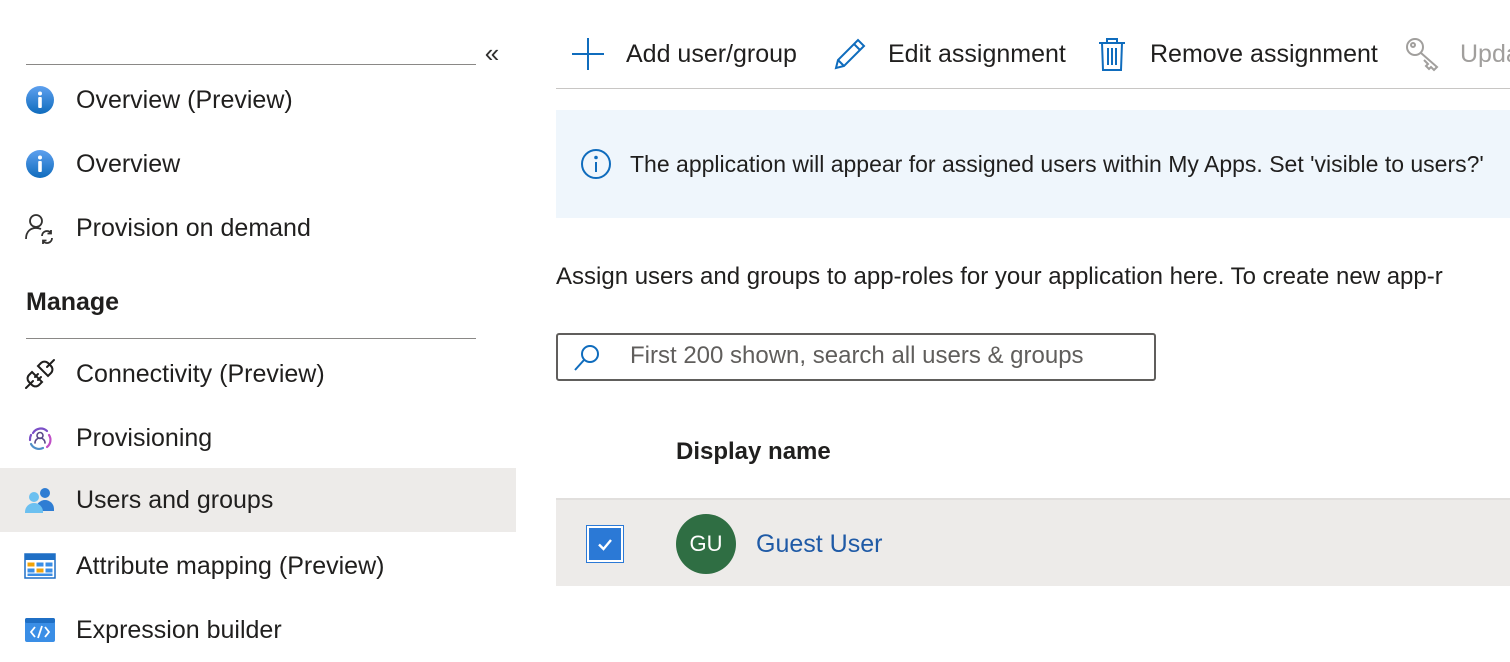 The image size is (1510, 662). I want to click on plug-icon, so click(40, 374).